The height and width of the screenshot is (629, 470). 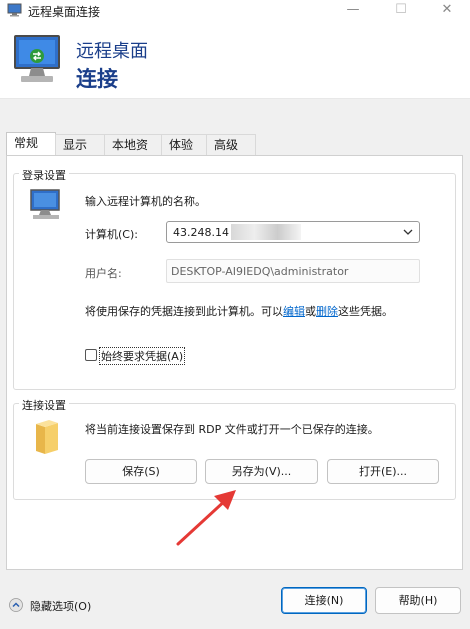 What do you see at coordinates (418, 600) in the screenshot?
I see `help-button: 帮助(H)` at bounding box center [418, 600].